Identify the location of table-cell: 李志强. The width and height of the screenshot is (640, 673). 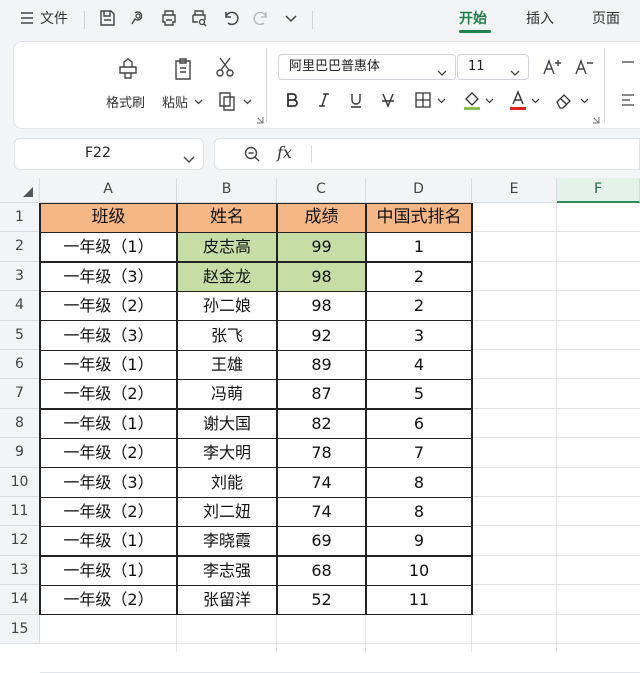
(227, 570).